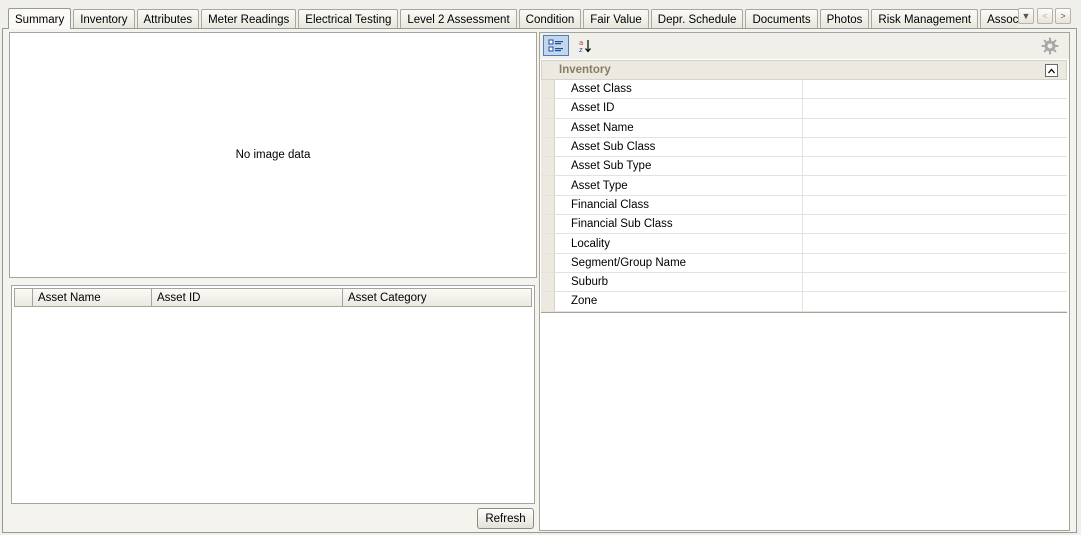 The image size is (1081, 535). Describe the element at coordinates (679, 108) in the screenshot. I see `property-name: Asset ID` at that location.